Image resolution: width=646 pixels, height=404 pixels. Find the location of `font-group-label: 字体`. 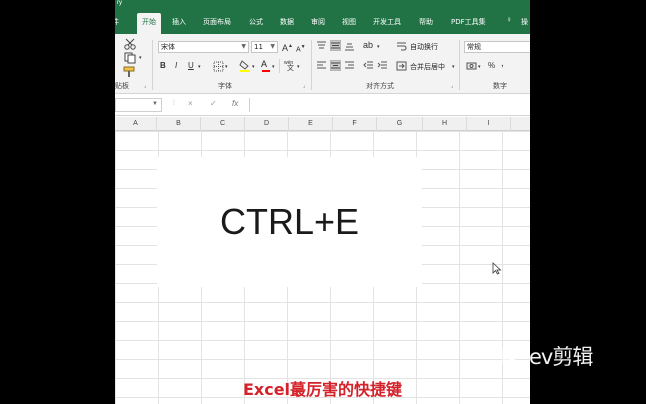

font-group-label: 字体 is located at coordinates (225, 86).